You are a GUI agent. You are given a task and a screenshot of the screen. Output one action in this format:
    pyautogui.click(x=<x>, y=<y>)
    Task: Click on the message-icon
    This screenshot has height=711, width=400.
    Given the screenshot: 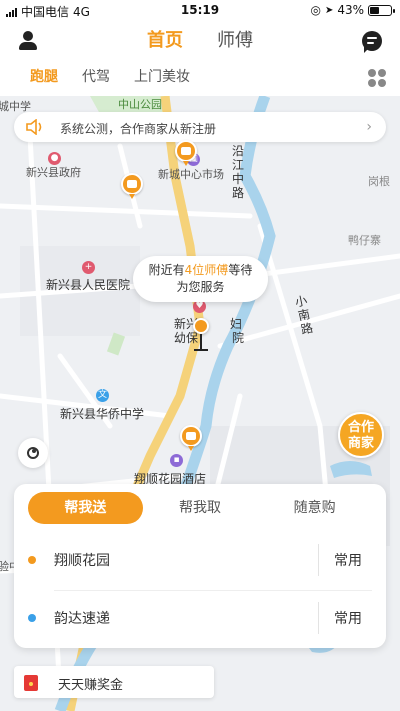 What is the action you would take?
    pyautogui.click(x=372, y=42)
    